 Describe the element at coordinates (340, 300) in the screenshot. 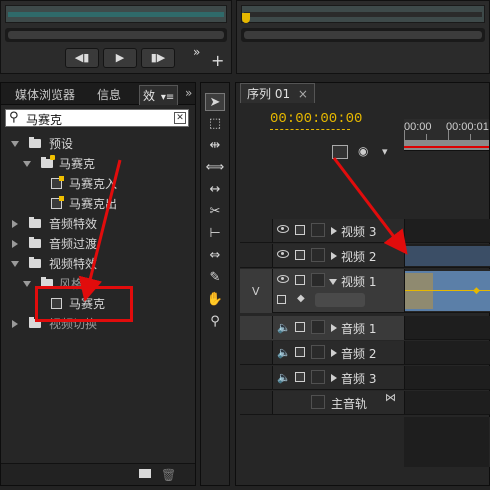

I see `keyframe-nav` at that location.